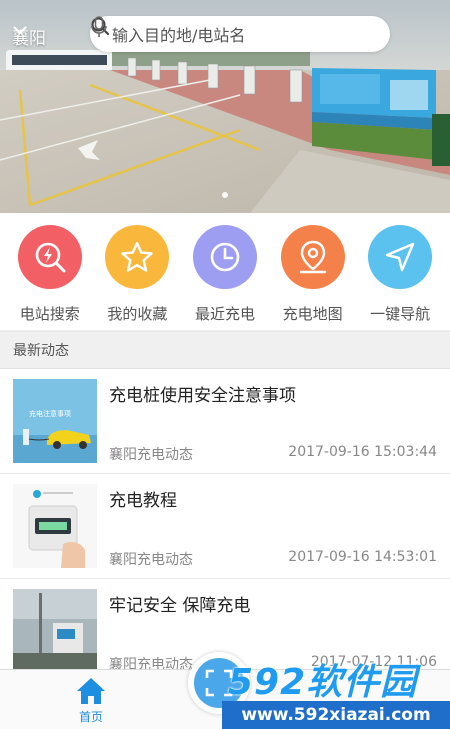 The height and width of the screenshot is (729, 450). Describe the element at coordinates (312, 257) in the screenshot. I see `map-pin-icon` at that location.